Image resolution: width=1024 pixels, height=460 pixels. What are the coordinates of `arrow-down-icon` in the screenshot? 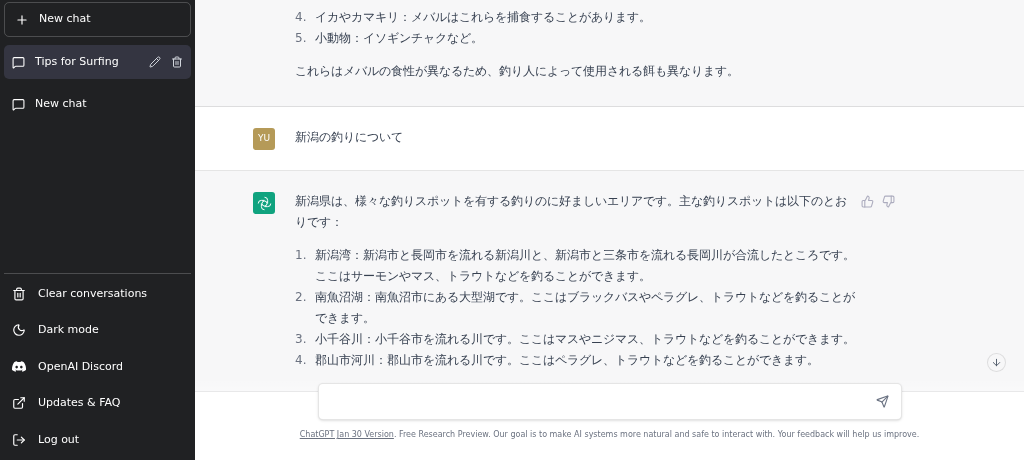 It's located at (996, 362).